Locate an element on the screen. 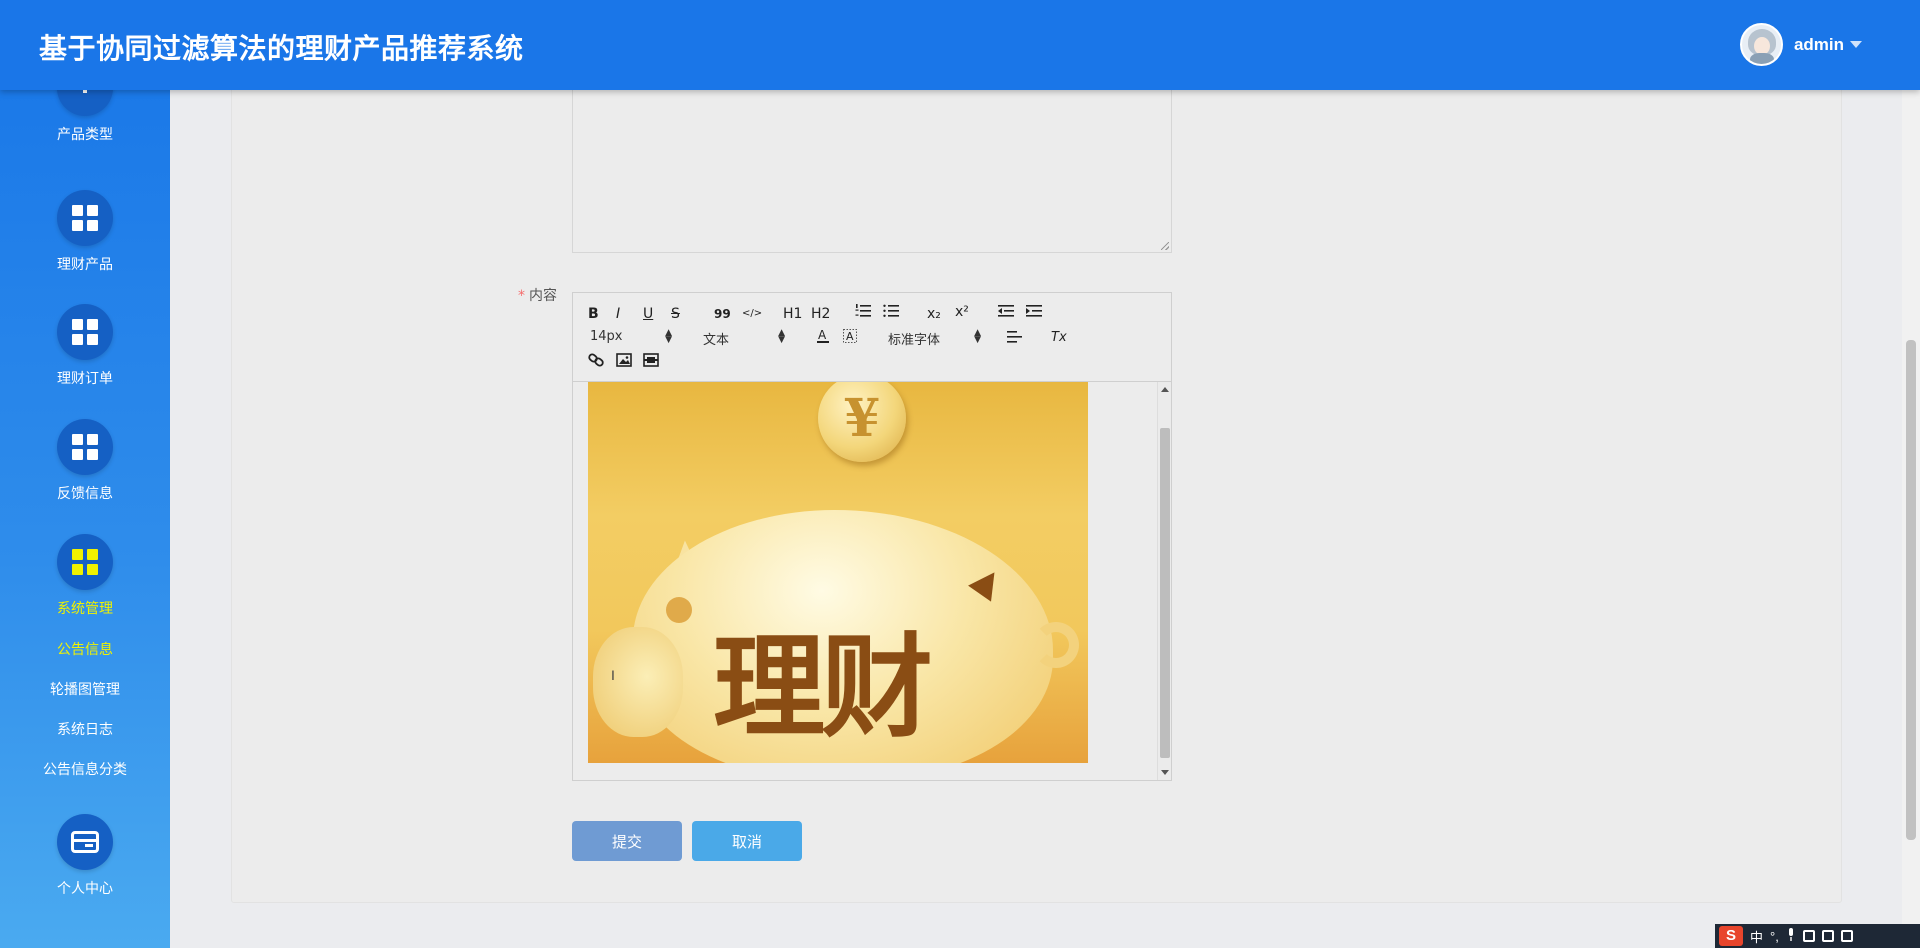 This screenshot has height=948, width=1920. app-title: 基于协同过滤算法的理财产品推荐系统 is located at coordinates (281, 48).